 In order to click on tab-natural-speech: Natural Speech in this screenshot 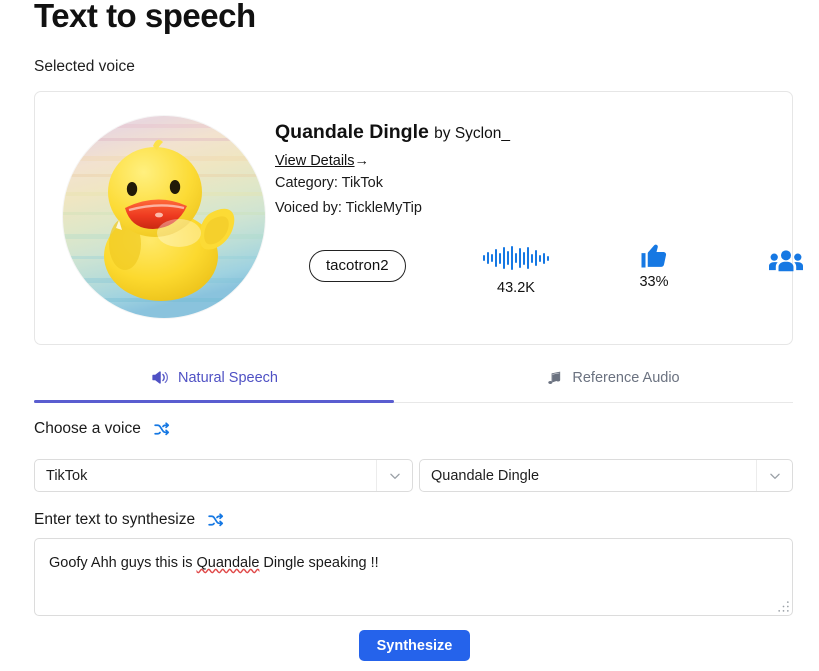, I will do `click(214, 378)`.